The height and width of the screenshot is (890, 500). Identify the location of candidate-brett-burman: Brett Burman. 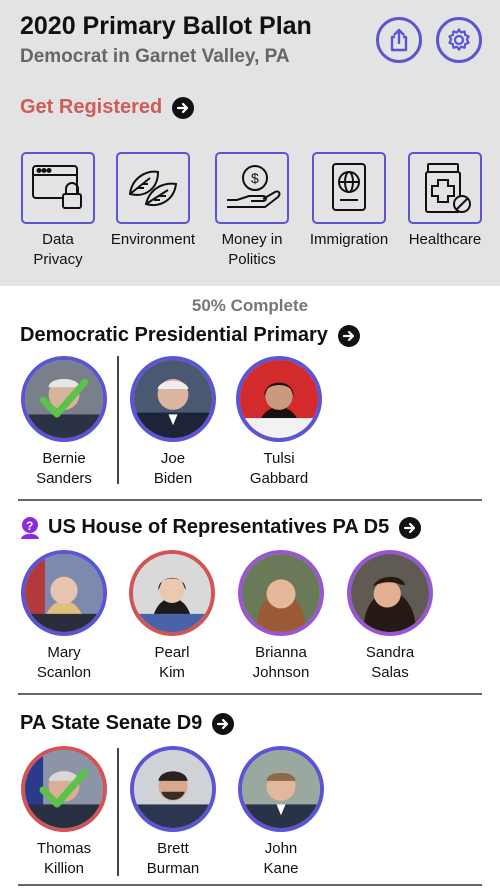
(173, 812).